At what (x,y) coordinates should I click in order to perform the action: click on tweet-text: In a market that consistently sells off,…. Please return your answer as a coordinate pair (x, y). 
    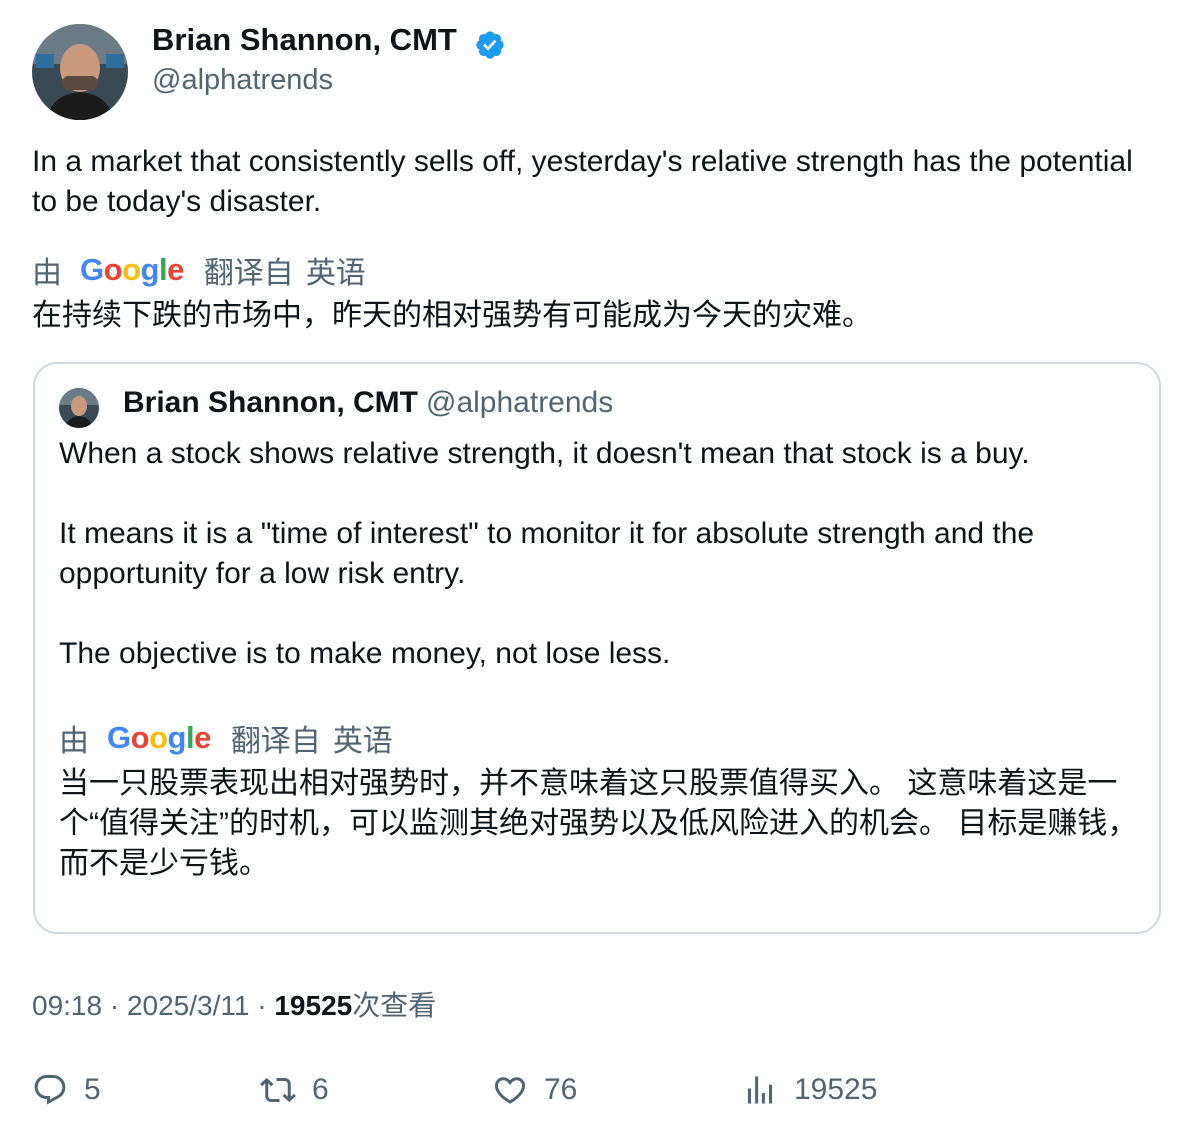
    Looking at the image, I should click on (582, 181).